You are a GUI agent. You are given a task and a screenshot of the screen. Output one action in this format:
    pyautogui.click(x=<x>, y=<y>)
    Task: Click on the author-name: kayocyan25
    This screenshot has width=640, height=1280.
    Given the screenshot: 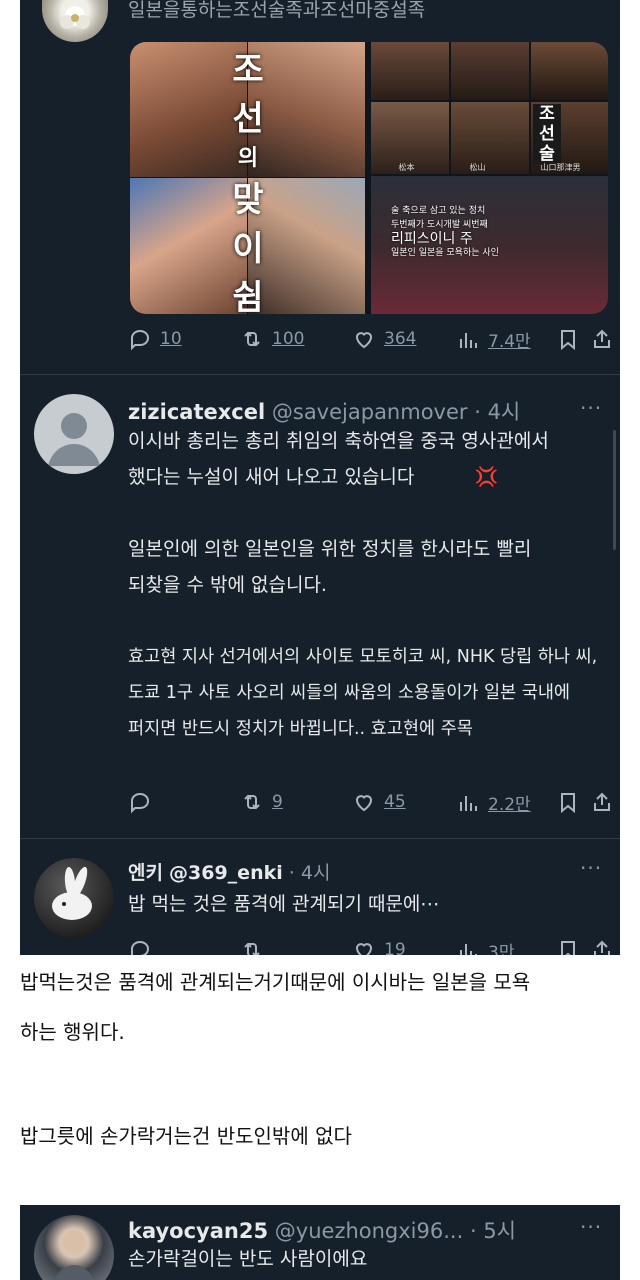 What is the action you would take?
    pyautogui.click(x=198, y=1231)
    